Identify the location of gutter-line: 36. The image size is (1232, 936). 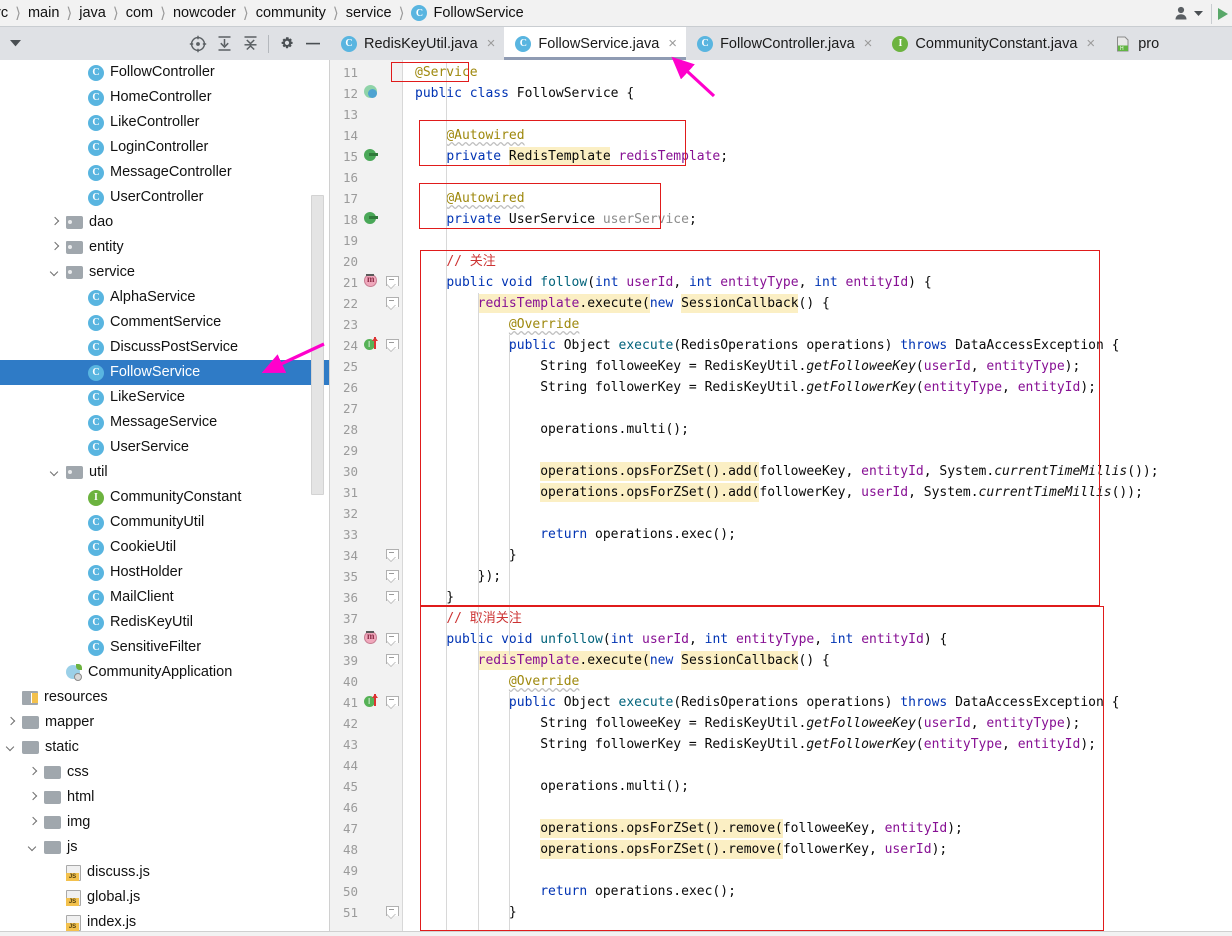
(366, 597).